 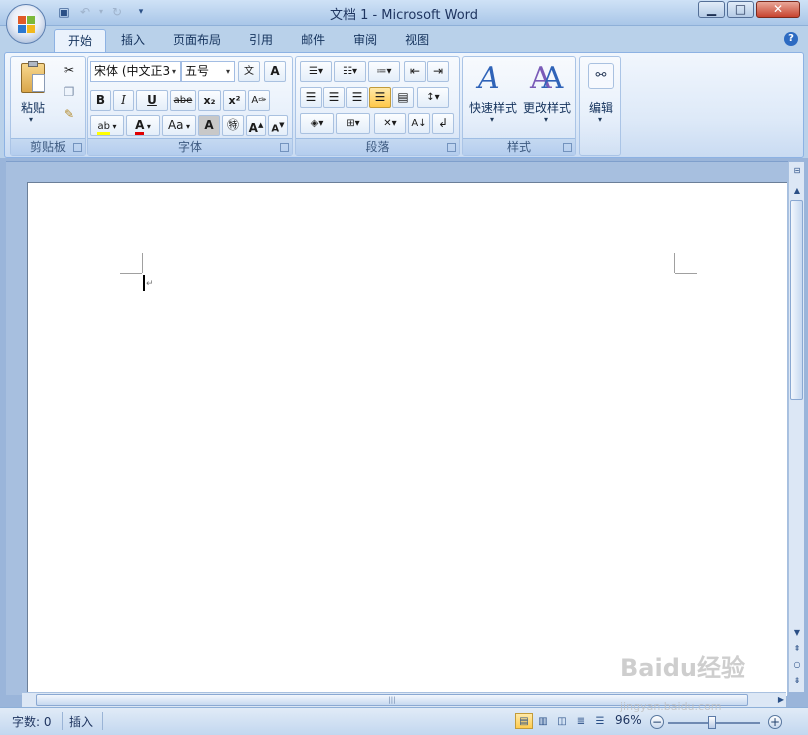 I want to click on change-case-button: Aa ▾, so click(x=179, y=125).